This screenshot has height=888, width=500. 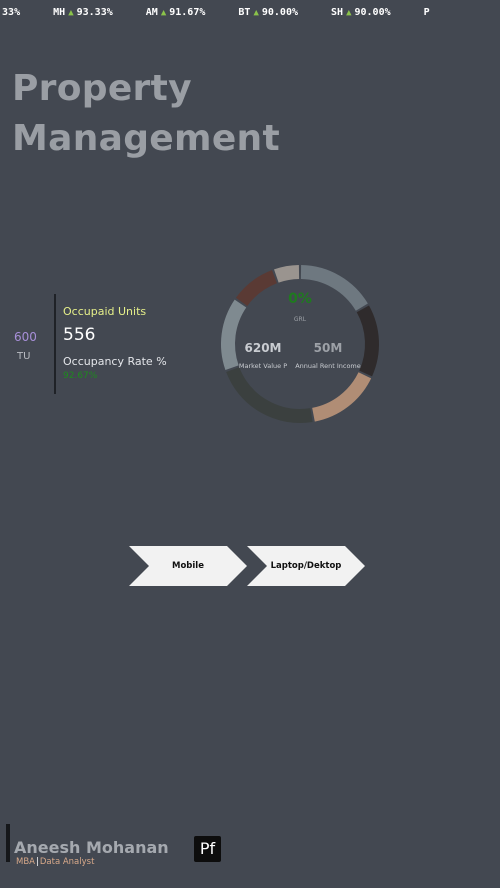 What do you see at coordinates (328, 348) in the screenshot?
I see `annual-rent-value: 50M` at bounding box center [328, 348].